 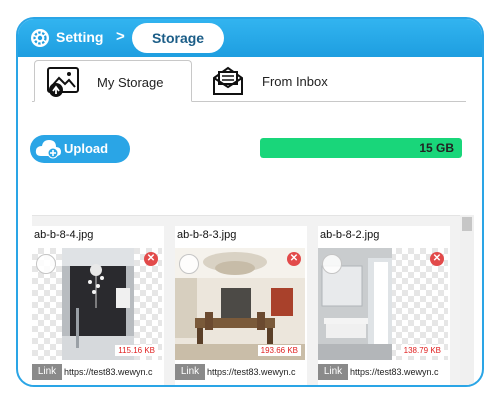 I want to click on storage-quota-bar: 15 GB, so click(x=361, y=148).